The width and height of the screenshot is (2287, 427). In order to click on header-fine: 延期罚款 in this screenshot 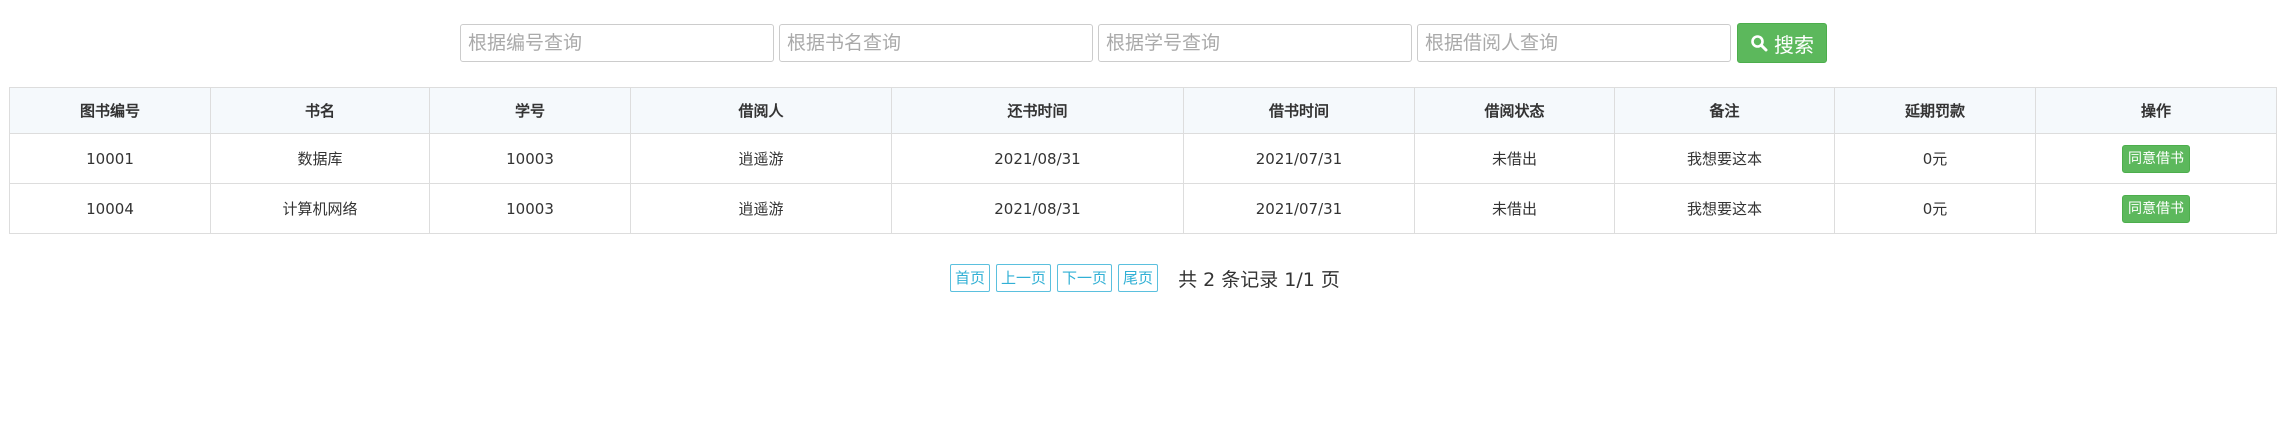, I will do `click(1935, 110)`.